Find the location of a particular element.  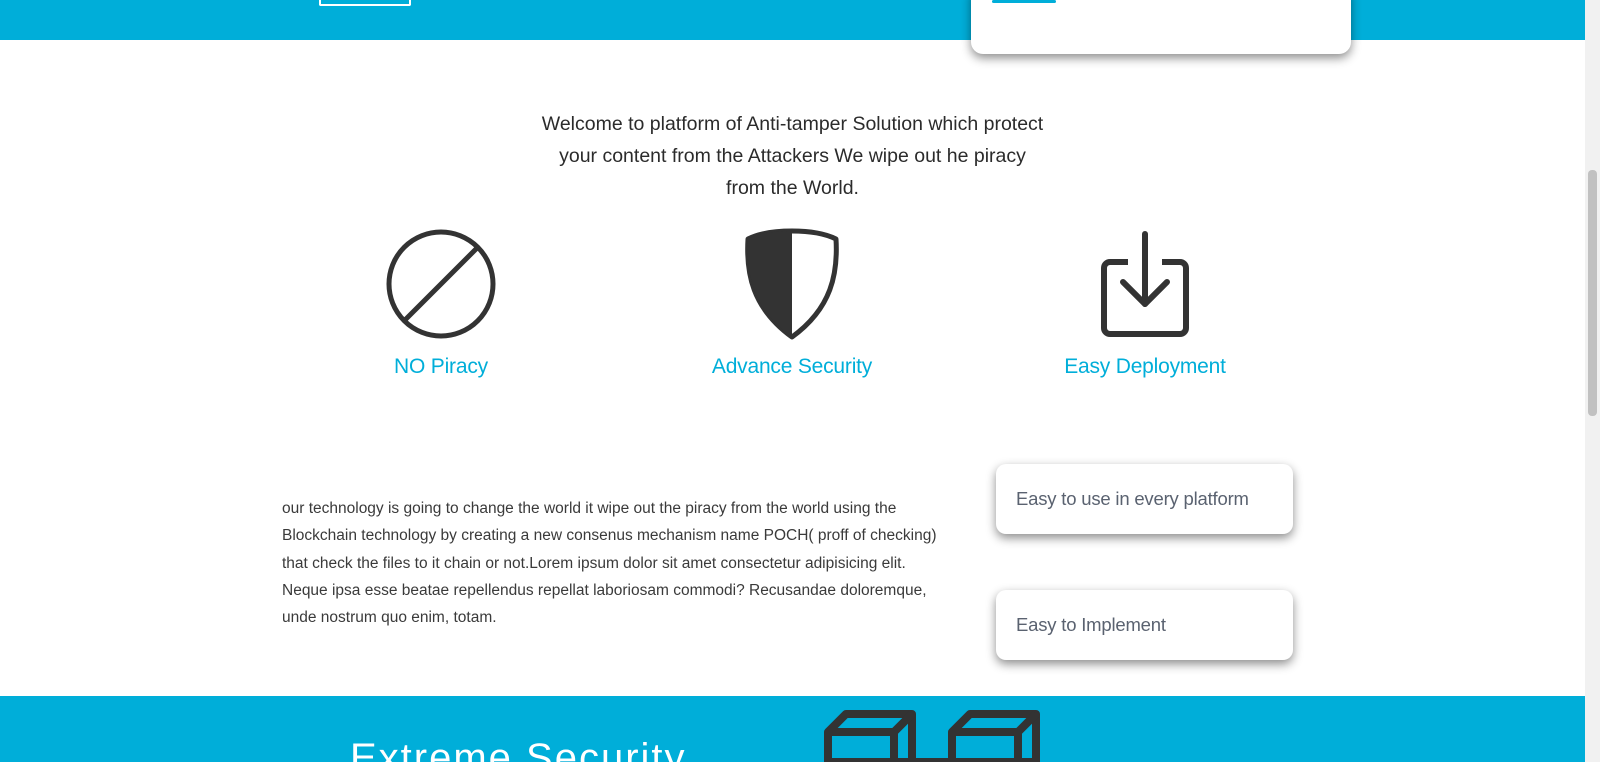

popup-link-underline is located at coordinates (1024, 1).